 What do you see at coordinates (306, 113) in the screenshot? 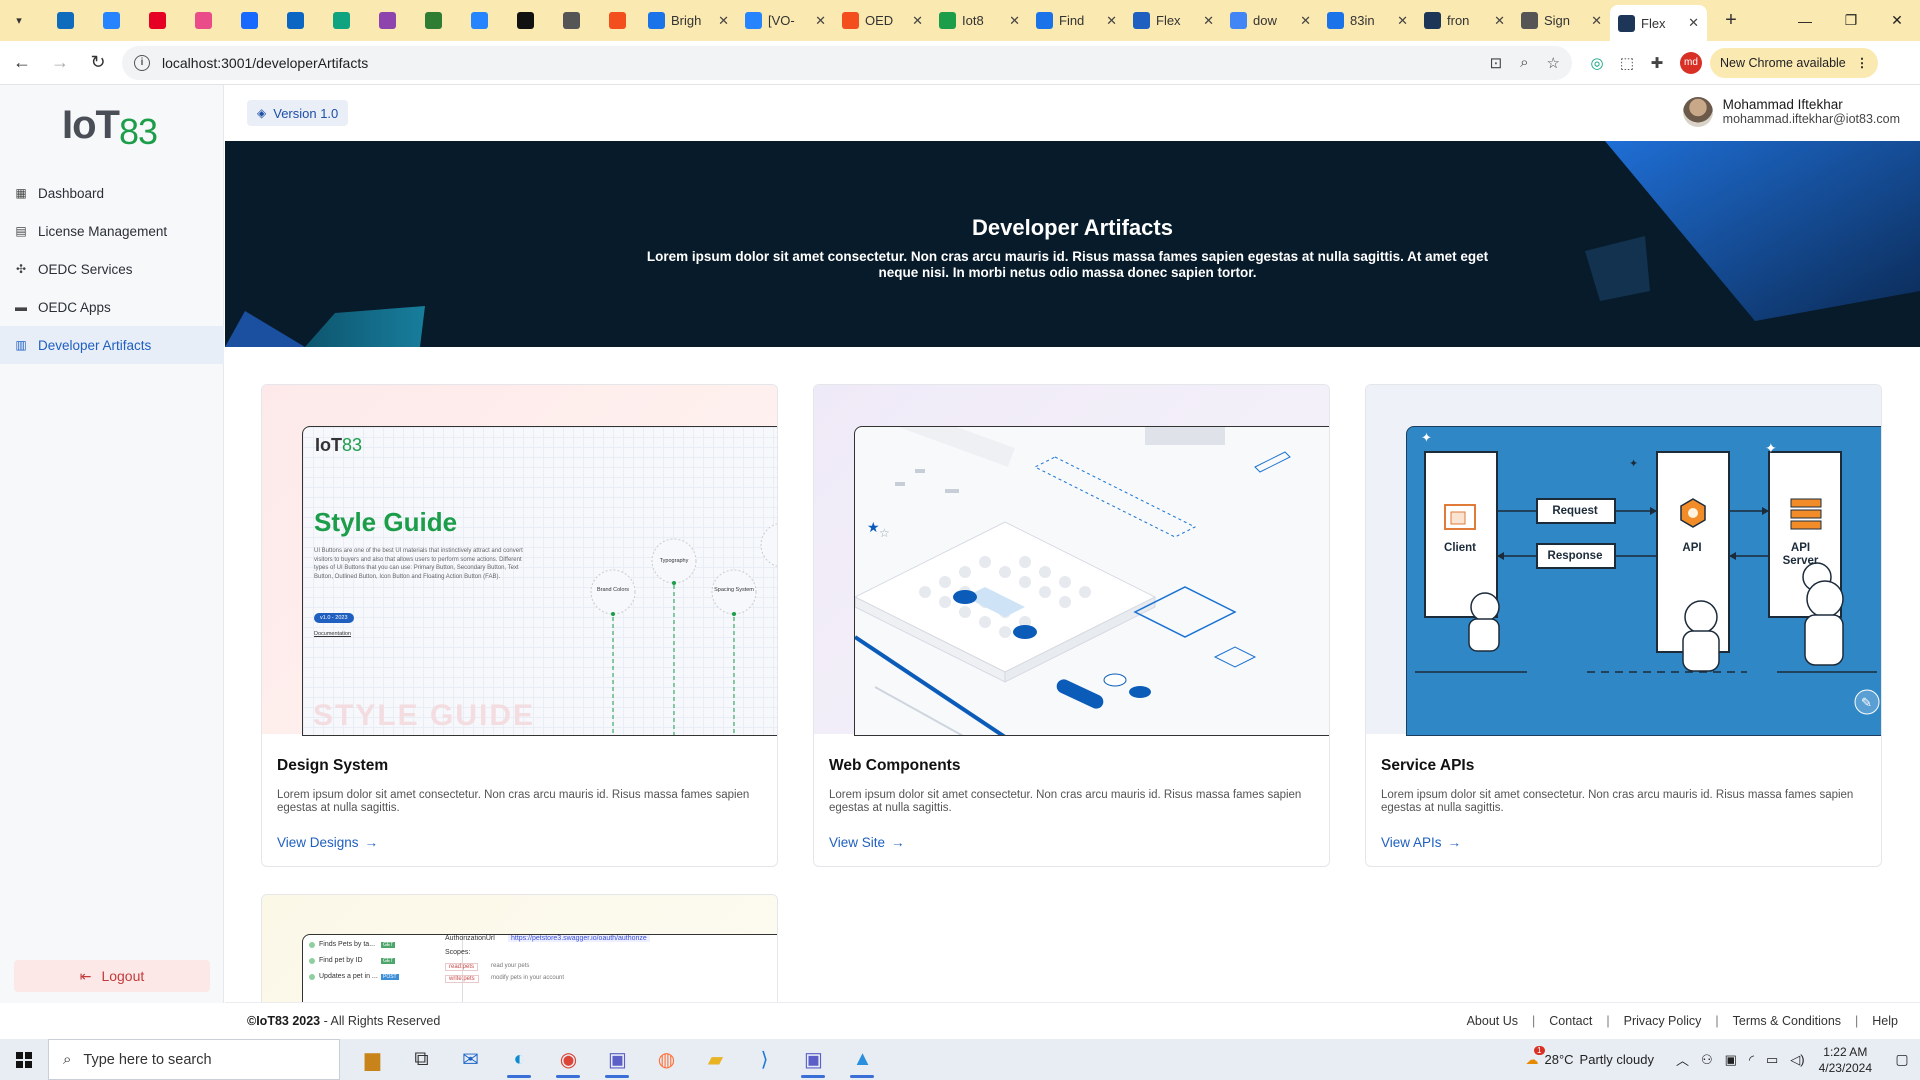
I see `version-label: Version 1.0` at bounding box center [306, 113].